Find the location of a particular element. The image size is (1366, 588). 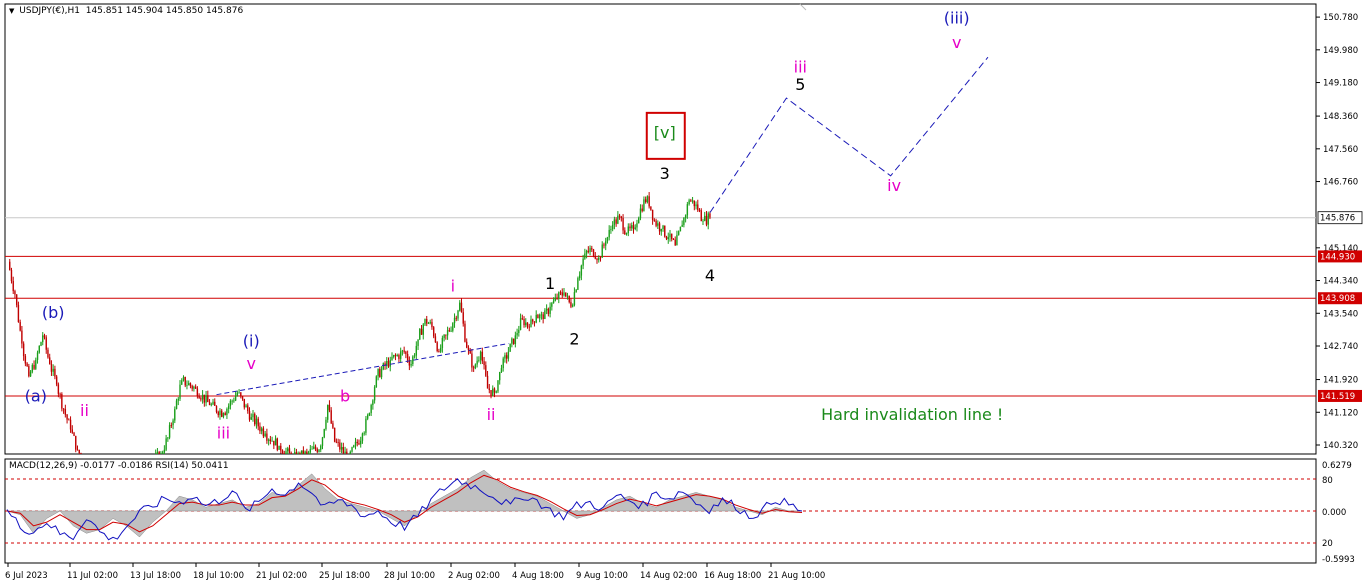

price-tick-label: 141.120 is located at coordinates (1340, 413).